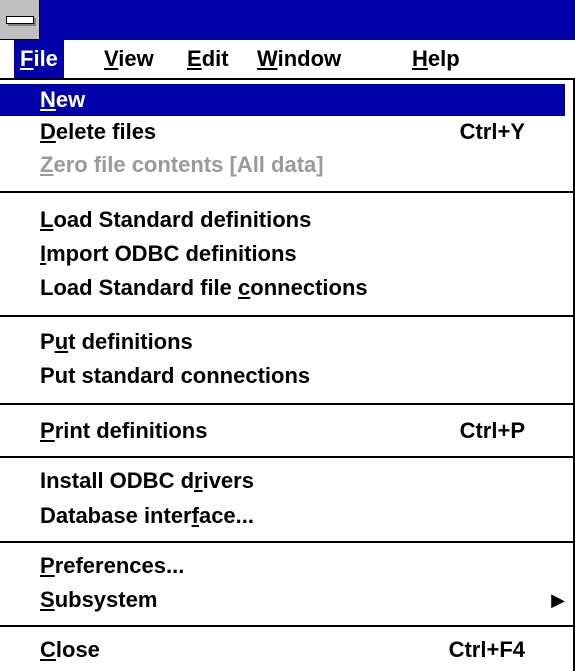 The width and height of the screenshot is (575, 671). I want to click on menu-help: Help, so click(436, 59).